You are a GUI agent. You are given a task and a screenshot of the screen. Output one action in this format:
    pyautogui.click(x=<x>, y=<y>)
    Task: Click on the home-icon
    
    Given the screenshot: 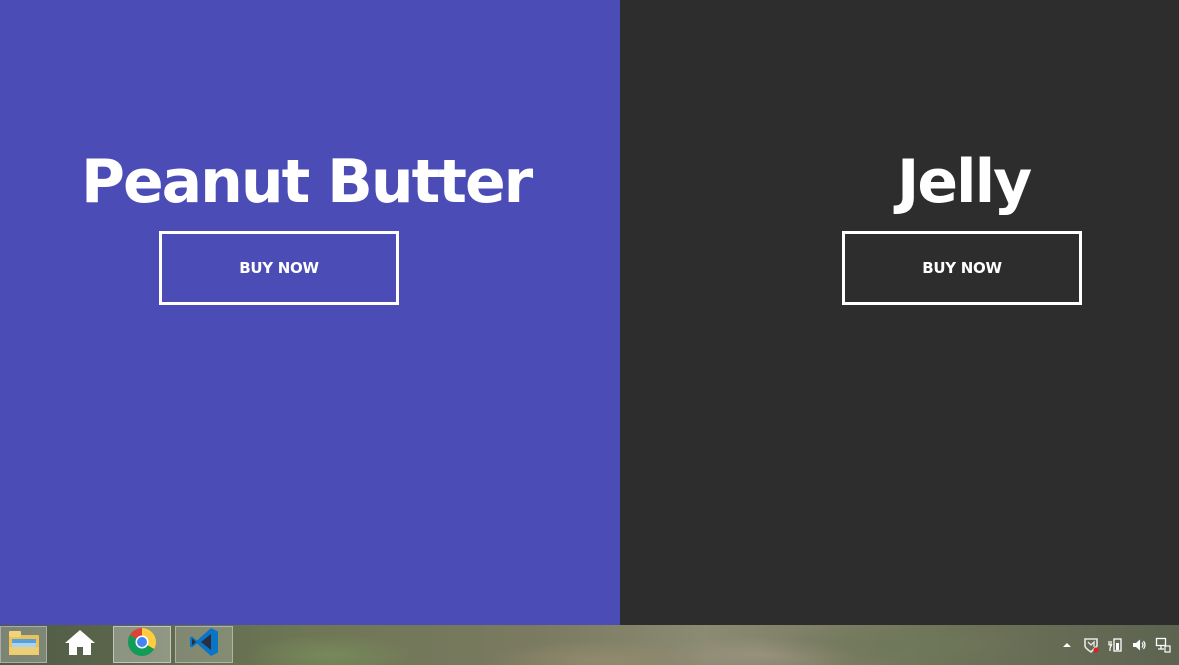 What is the action you would take?
    pyautogui.click(x=80, y=644)
    